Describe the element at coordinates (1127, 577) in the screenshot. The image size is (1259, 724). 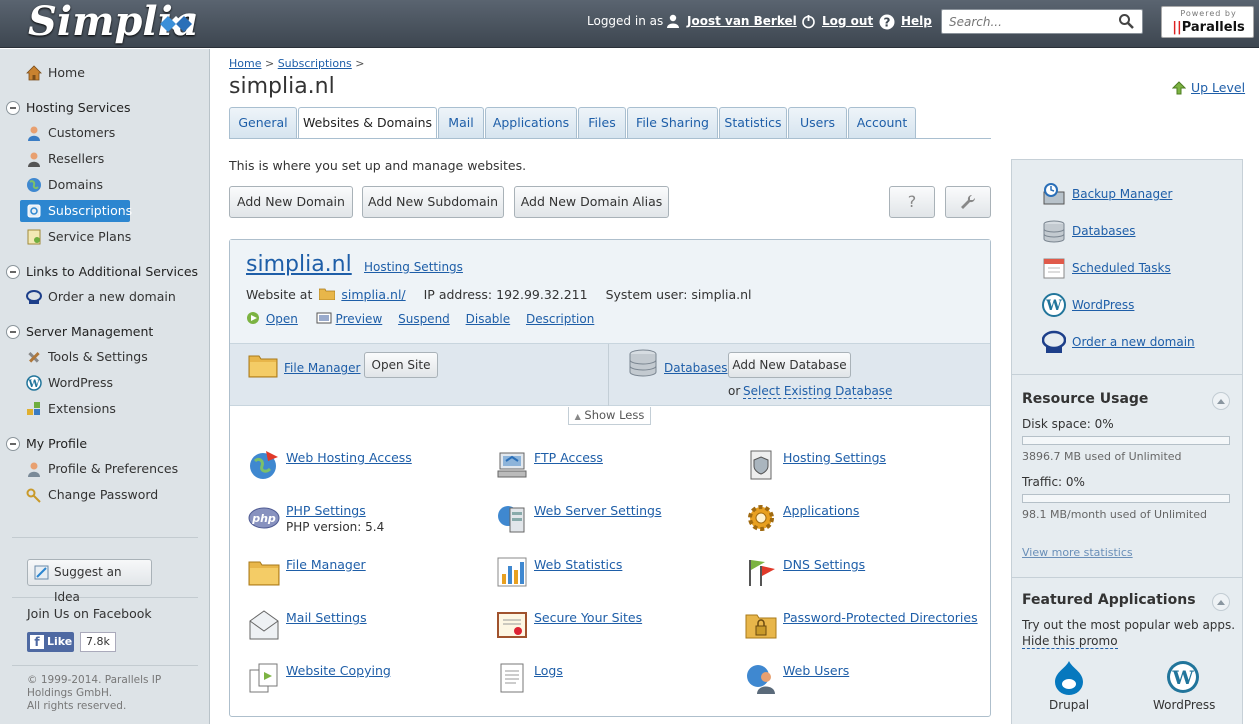
I see `panel-divider` at that location.